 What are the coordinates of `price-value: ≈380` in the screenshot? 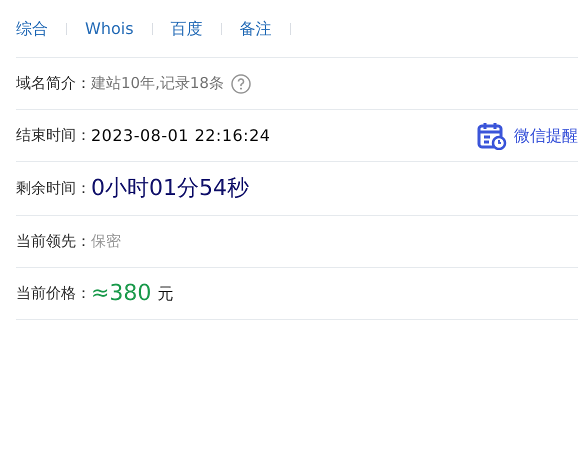 It's located at (121, 294).